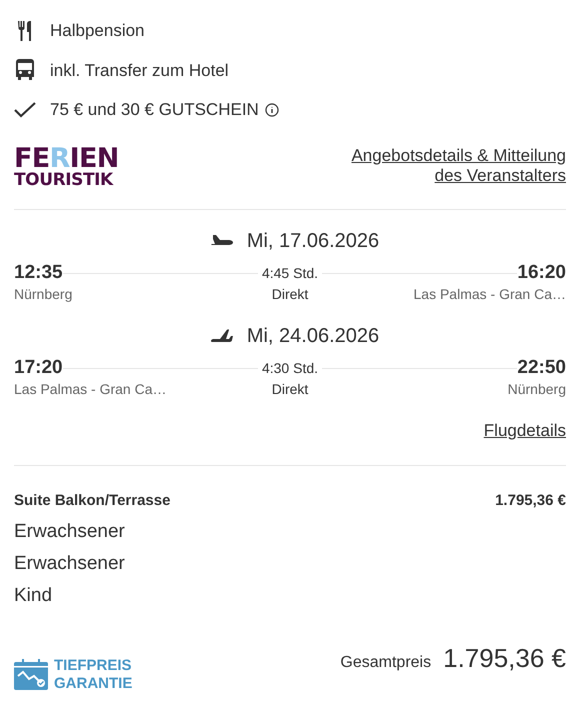 The width and height of the screenshot is (586, 712). What do you see at coordinates (97, 31) in the screenshot?
I see `feature-text: Halbpension` at bounding box center [97, 31].